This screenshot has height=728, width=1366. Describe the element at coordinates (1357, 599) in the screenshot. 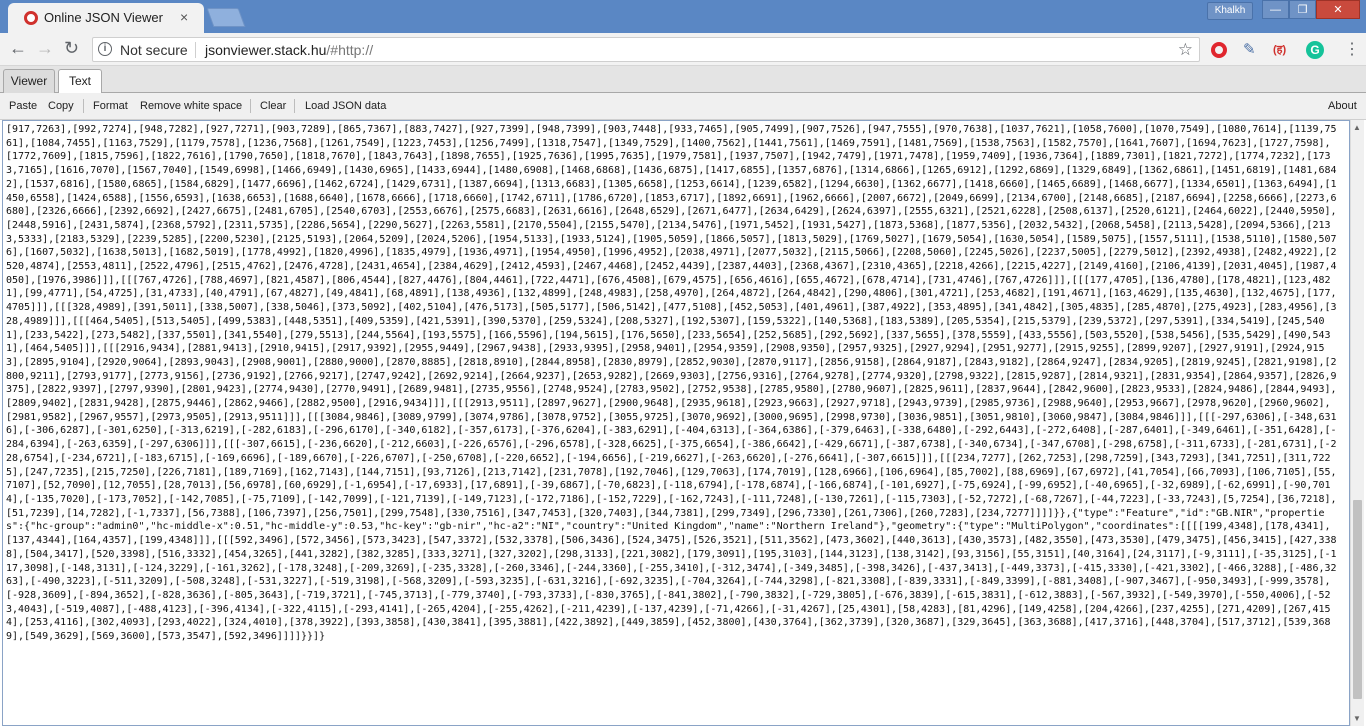

I see `scrollbar-thumb` at that location.